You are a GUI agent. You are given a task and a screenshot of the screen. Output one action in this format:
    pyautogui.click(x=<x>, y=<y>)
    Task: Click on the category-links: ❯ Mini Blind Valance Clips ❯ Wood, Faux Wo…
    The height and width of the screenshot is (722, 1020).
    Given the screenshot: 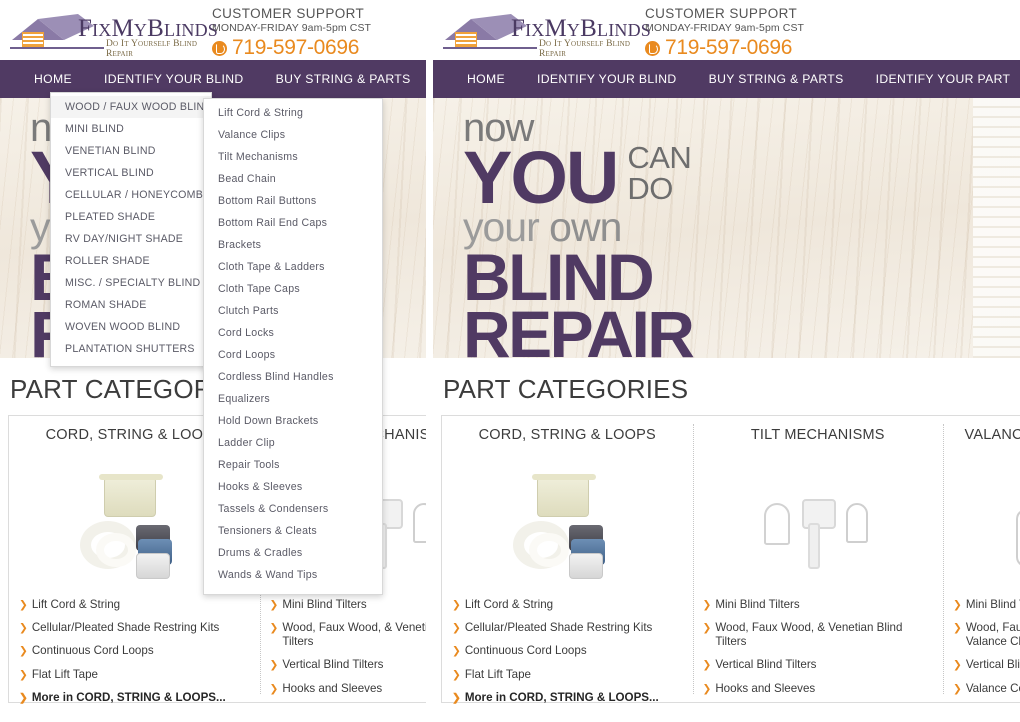 What is the action you would take?
    pyautogui.click(x=986, y=647)
    